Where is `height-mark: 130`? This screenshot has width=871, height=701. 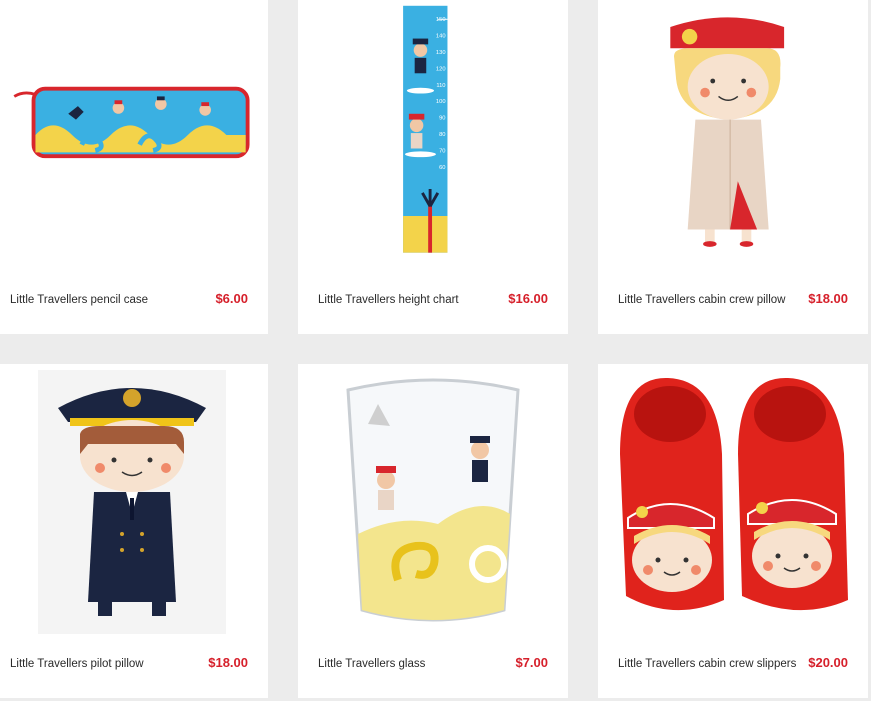
height-mark: 130 is located at coordinates (441, 53).